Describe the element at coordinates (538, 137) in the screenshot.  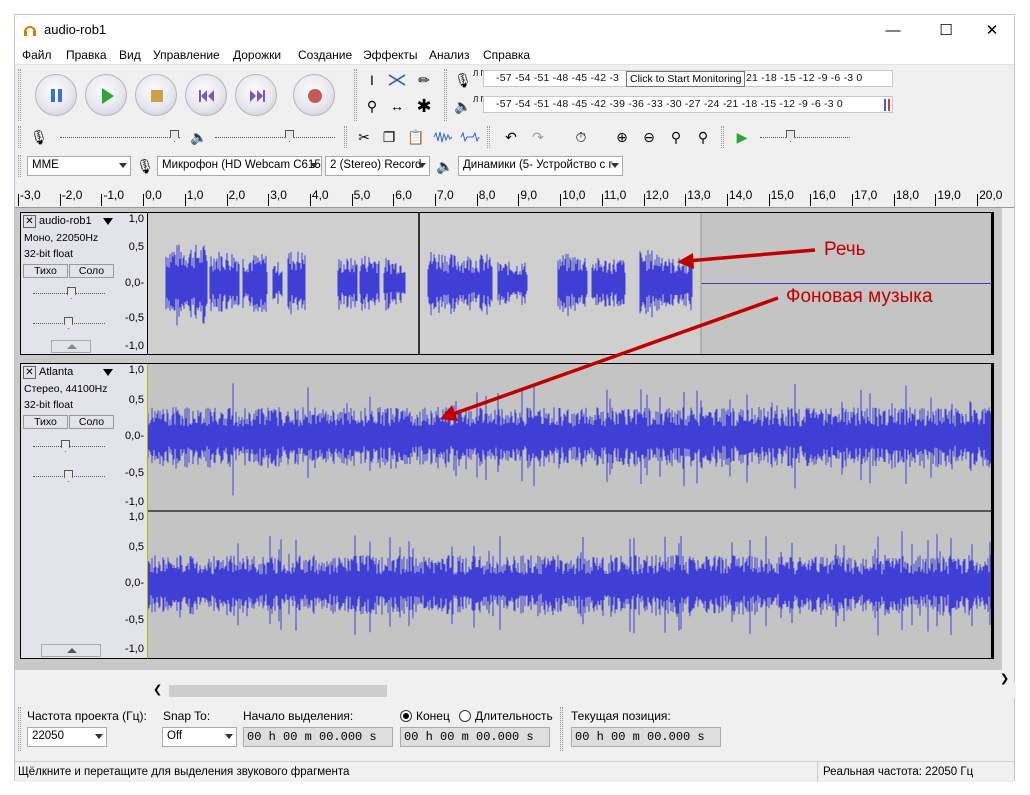
I see `redo-icon: ↷` at that location.